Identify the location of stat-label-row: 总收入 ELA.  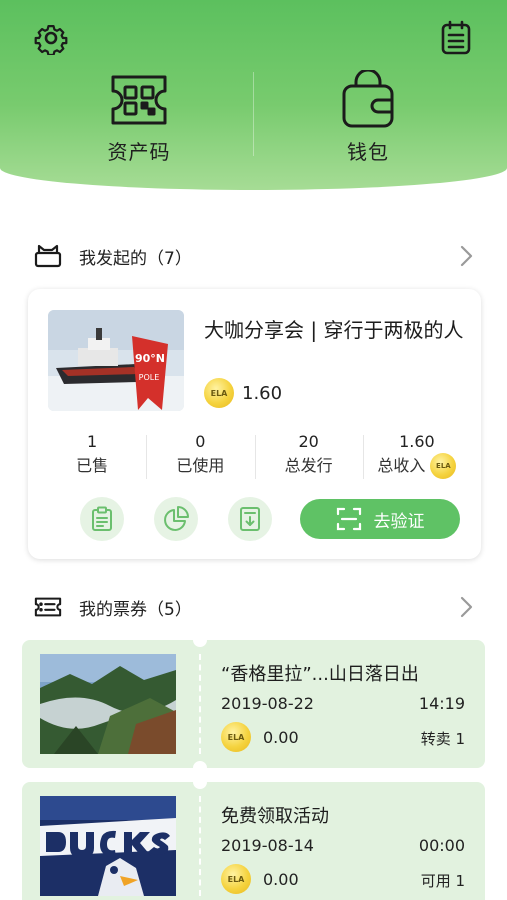
(417, 466).